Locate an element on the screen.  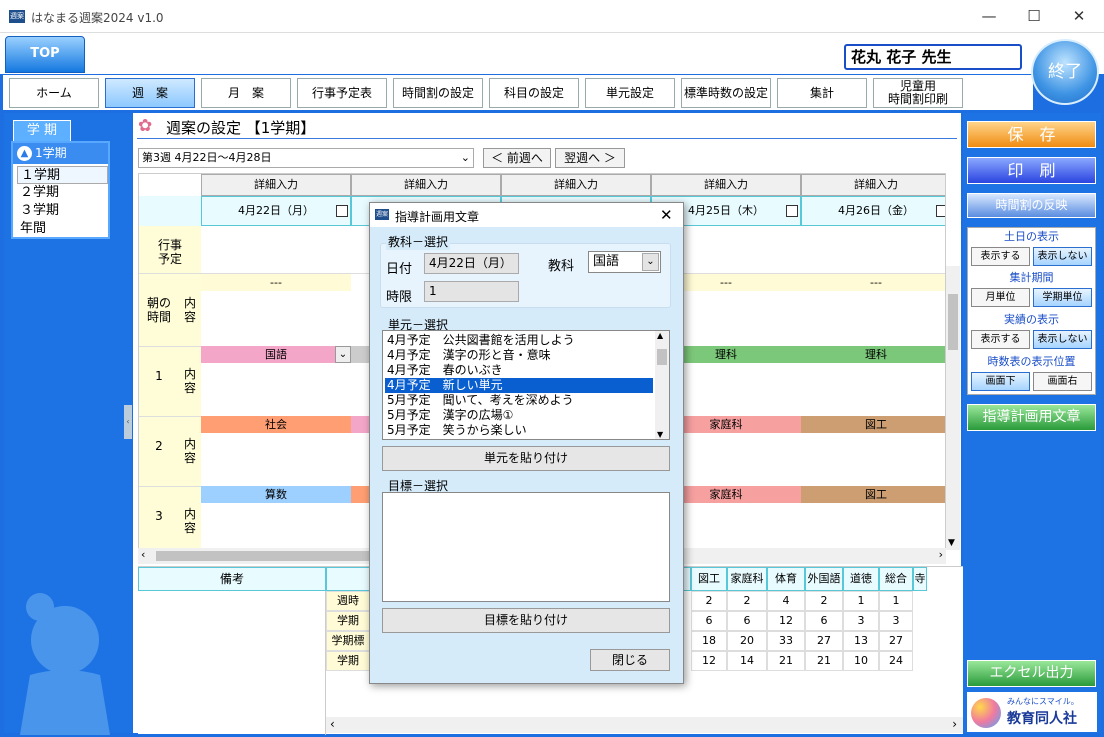
nav-subject-settings: 科目の設定 is located at coordinates (534, 93).